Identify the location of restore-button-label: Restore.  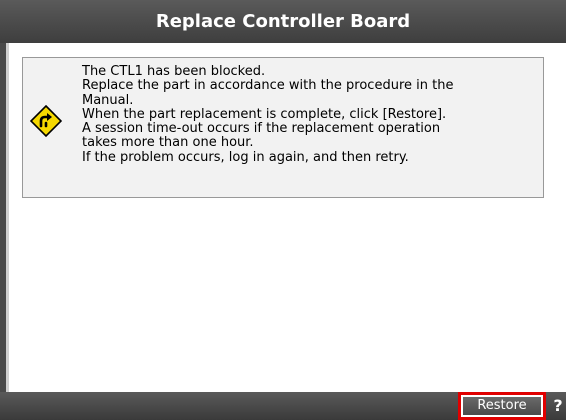
(502, 406).